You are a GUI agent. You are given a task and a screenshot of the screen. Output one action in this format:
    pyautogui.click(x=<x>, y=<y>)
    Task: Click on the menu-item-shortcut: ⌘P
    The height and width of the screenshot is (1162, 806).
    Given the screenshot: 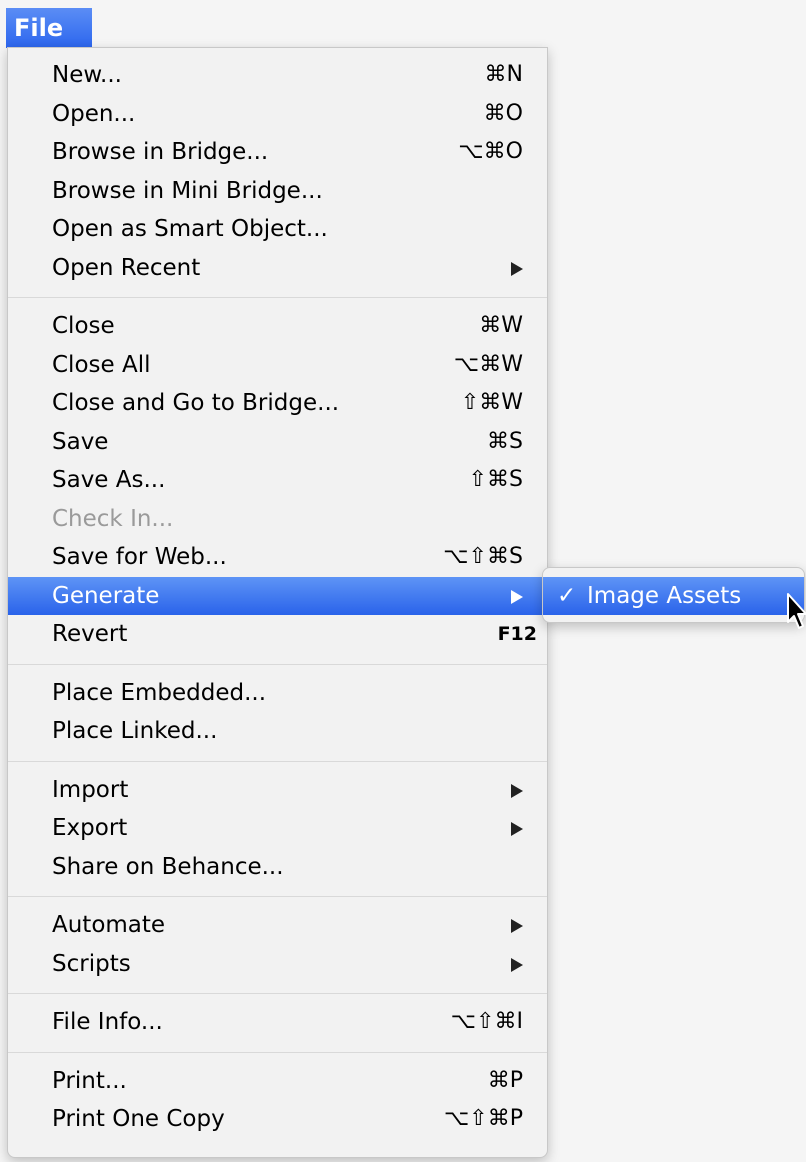 What is the action you would take?
    pyautogui.click(x=505, y=1080)
    